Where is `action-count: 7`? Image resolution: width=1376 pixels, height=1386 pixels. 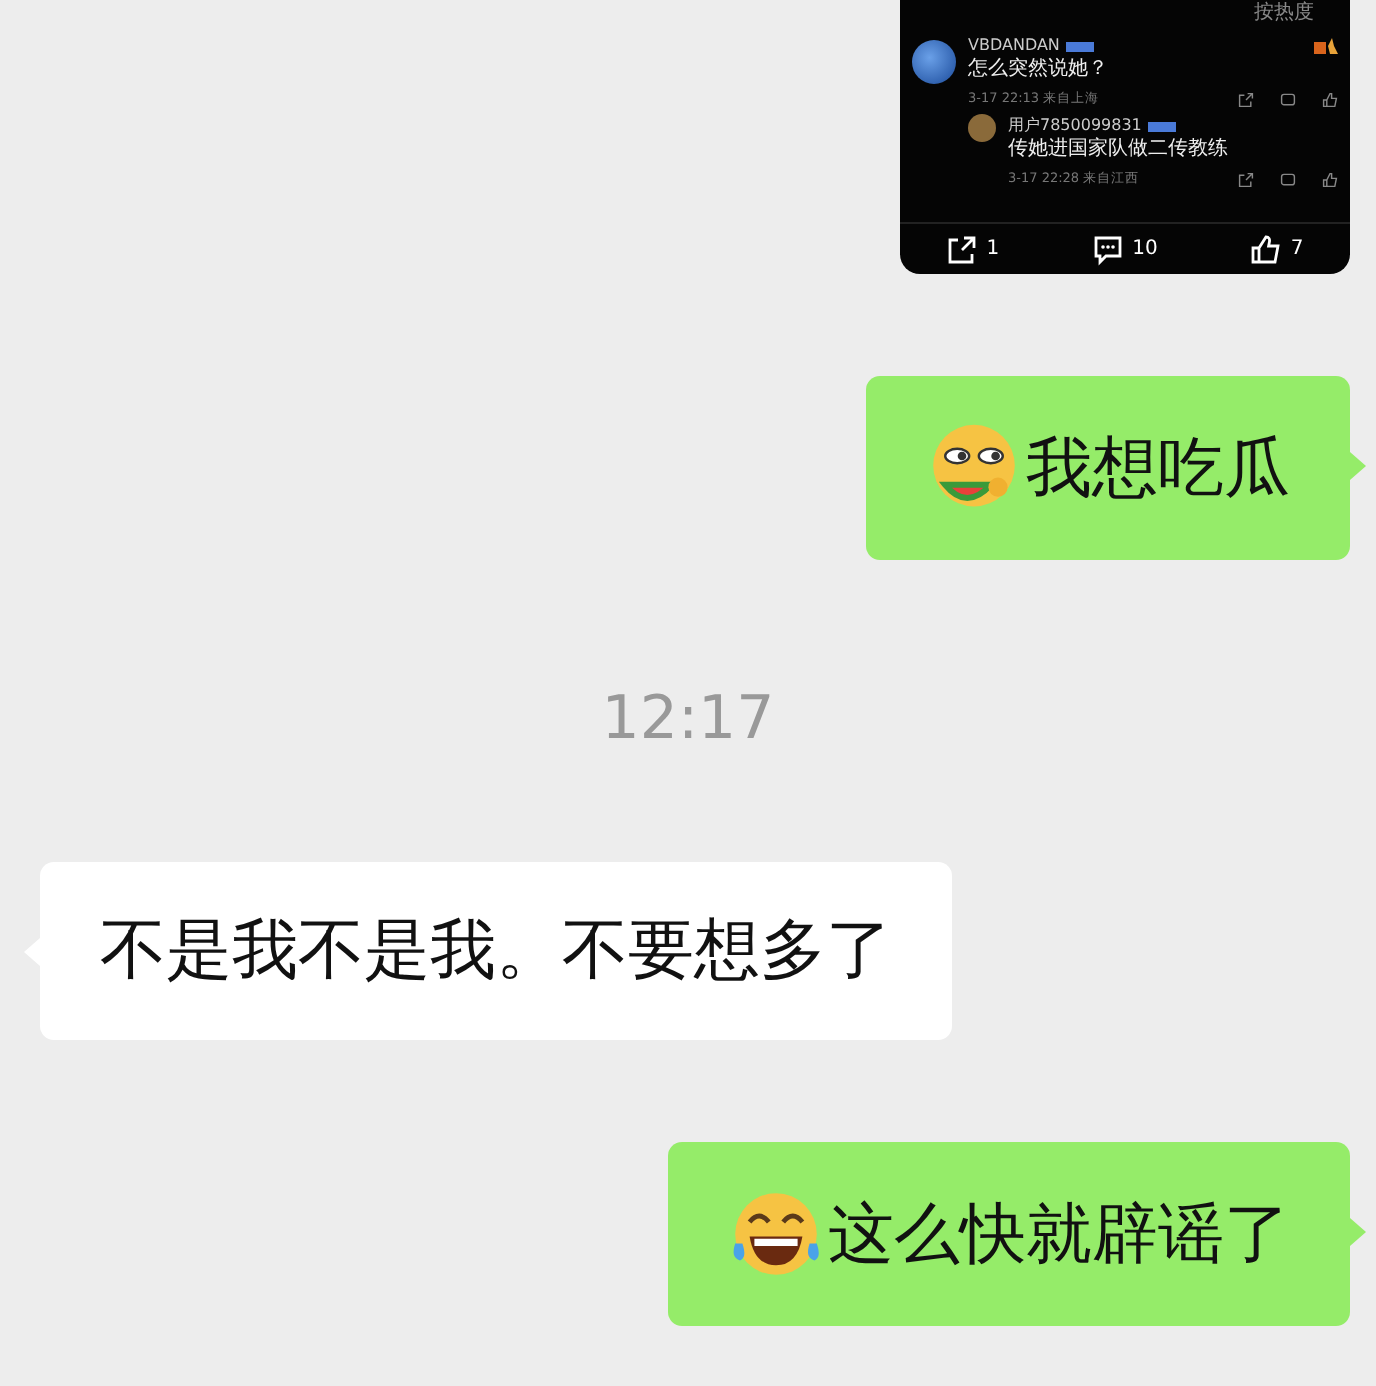
action-count: 7 is located at coordinates (1297, 249).